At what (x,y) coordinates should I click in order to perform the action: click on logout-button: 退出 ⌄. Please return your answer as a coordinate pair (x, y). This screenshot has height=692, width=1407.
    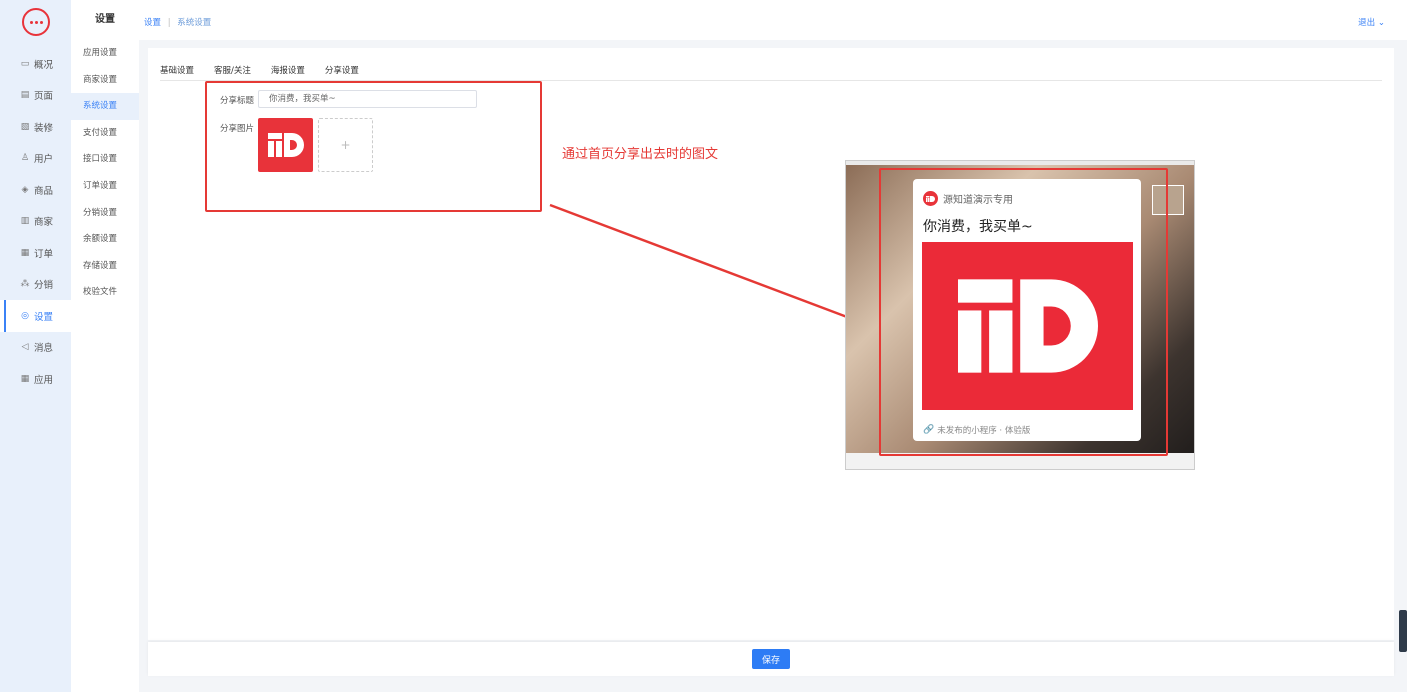
    Looking at the image, I should click on (1371, 22).